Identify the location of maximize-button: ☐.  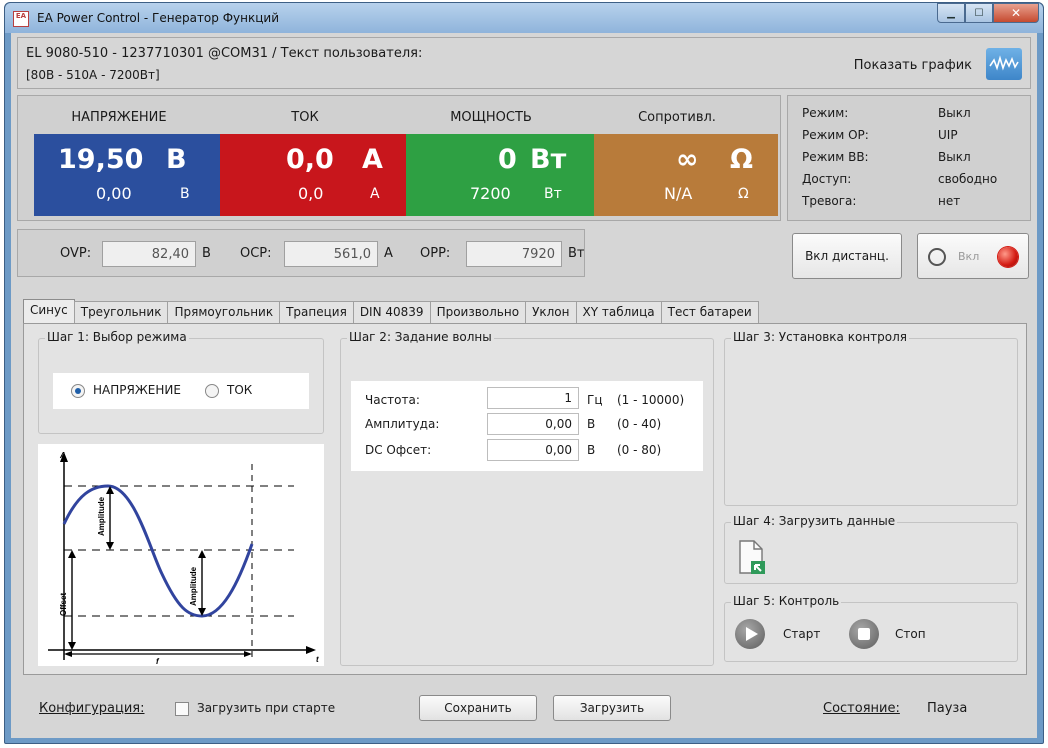
(979, 13).